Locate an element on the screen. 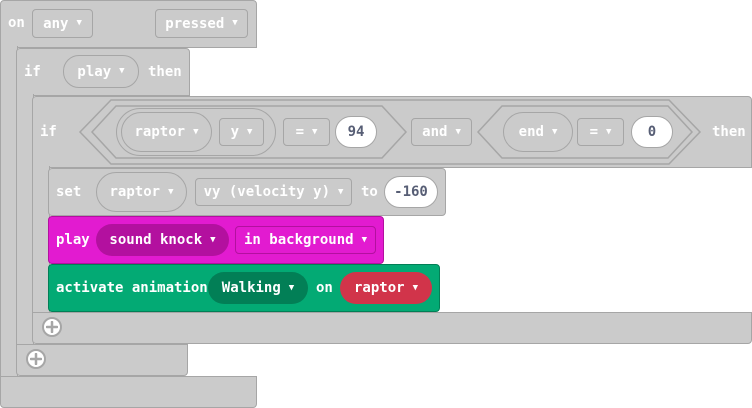 The width and height of the screenshot is (752, 408). sound-dropdown: sound knock ▼ is located at coordinates (162, 240).